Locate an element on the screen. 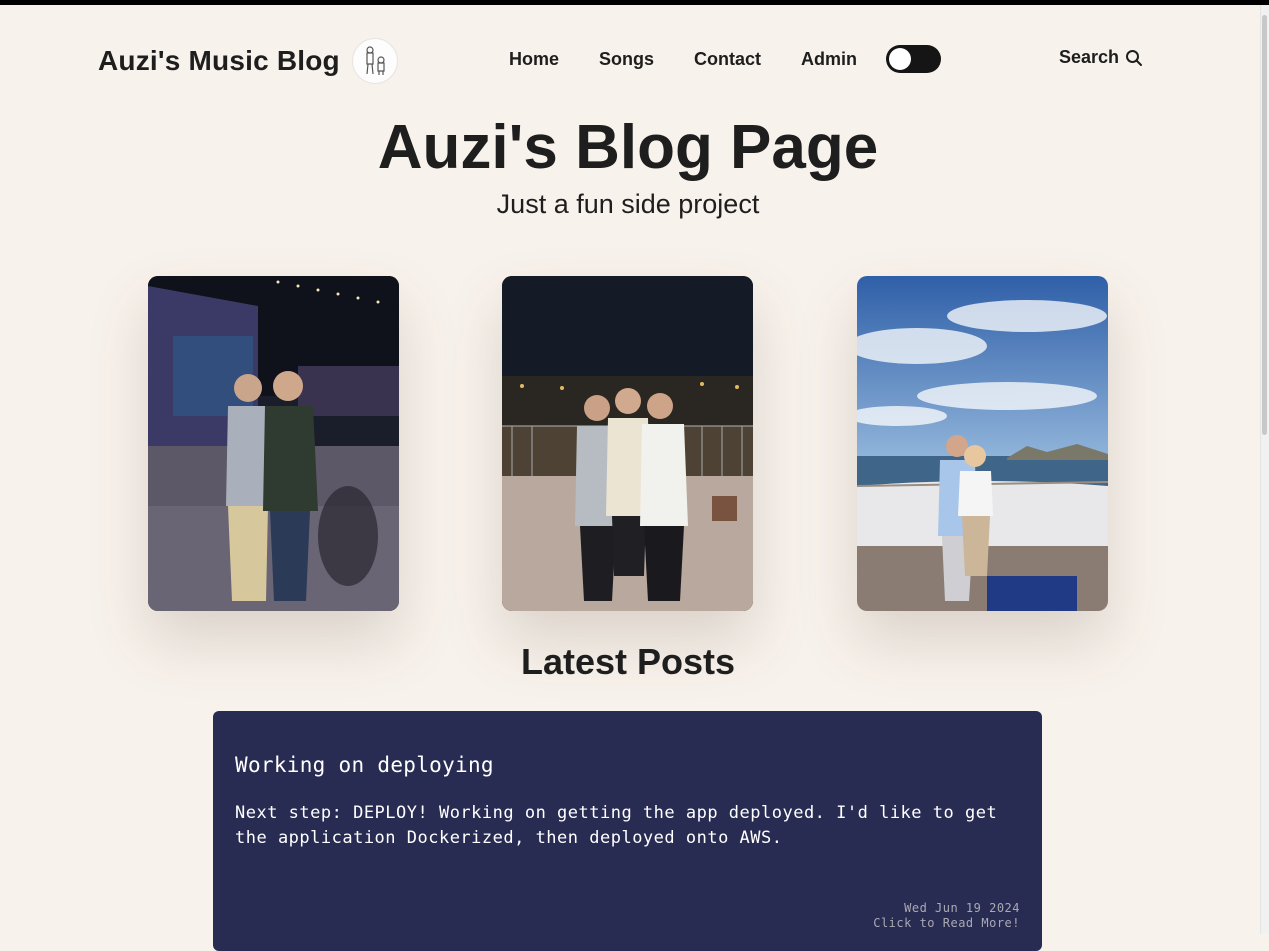 This screenshot has height=951, width=1269. post-title: Working on deploying is located at coordinates (364, 765).